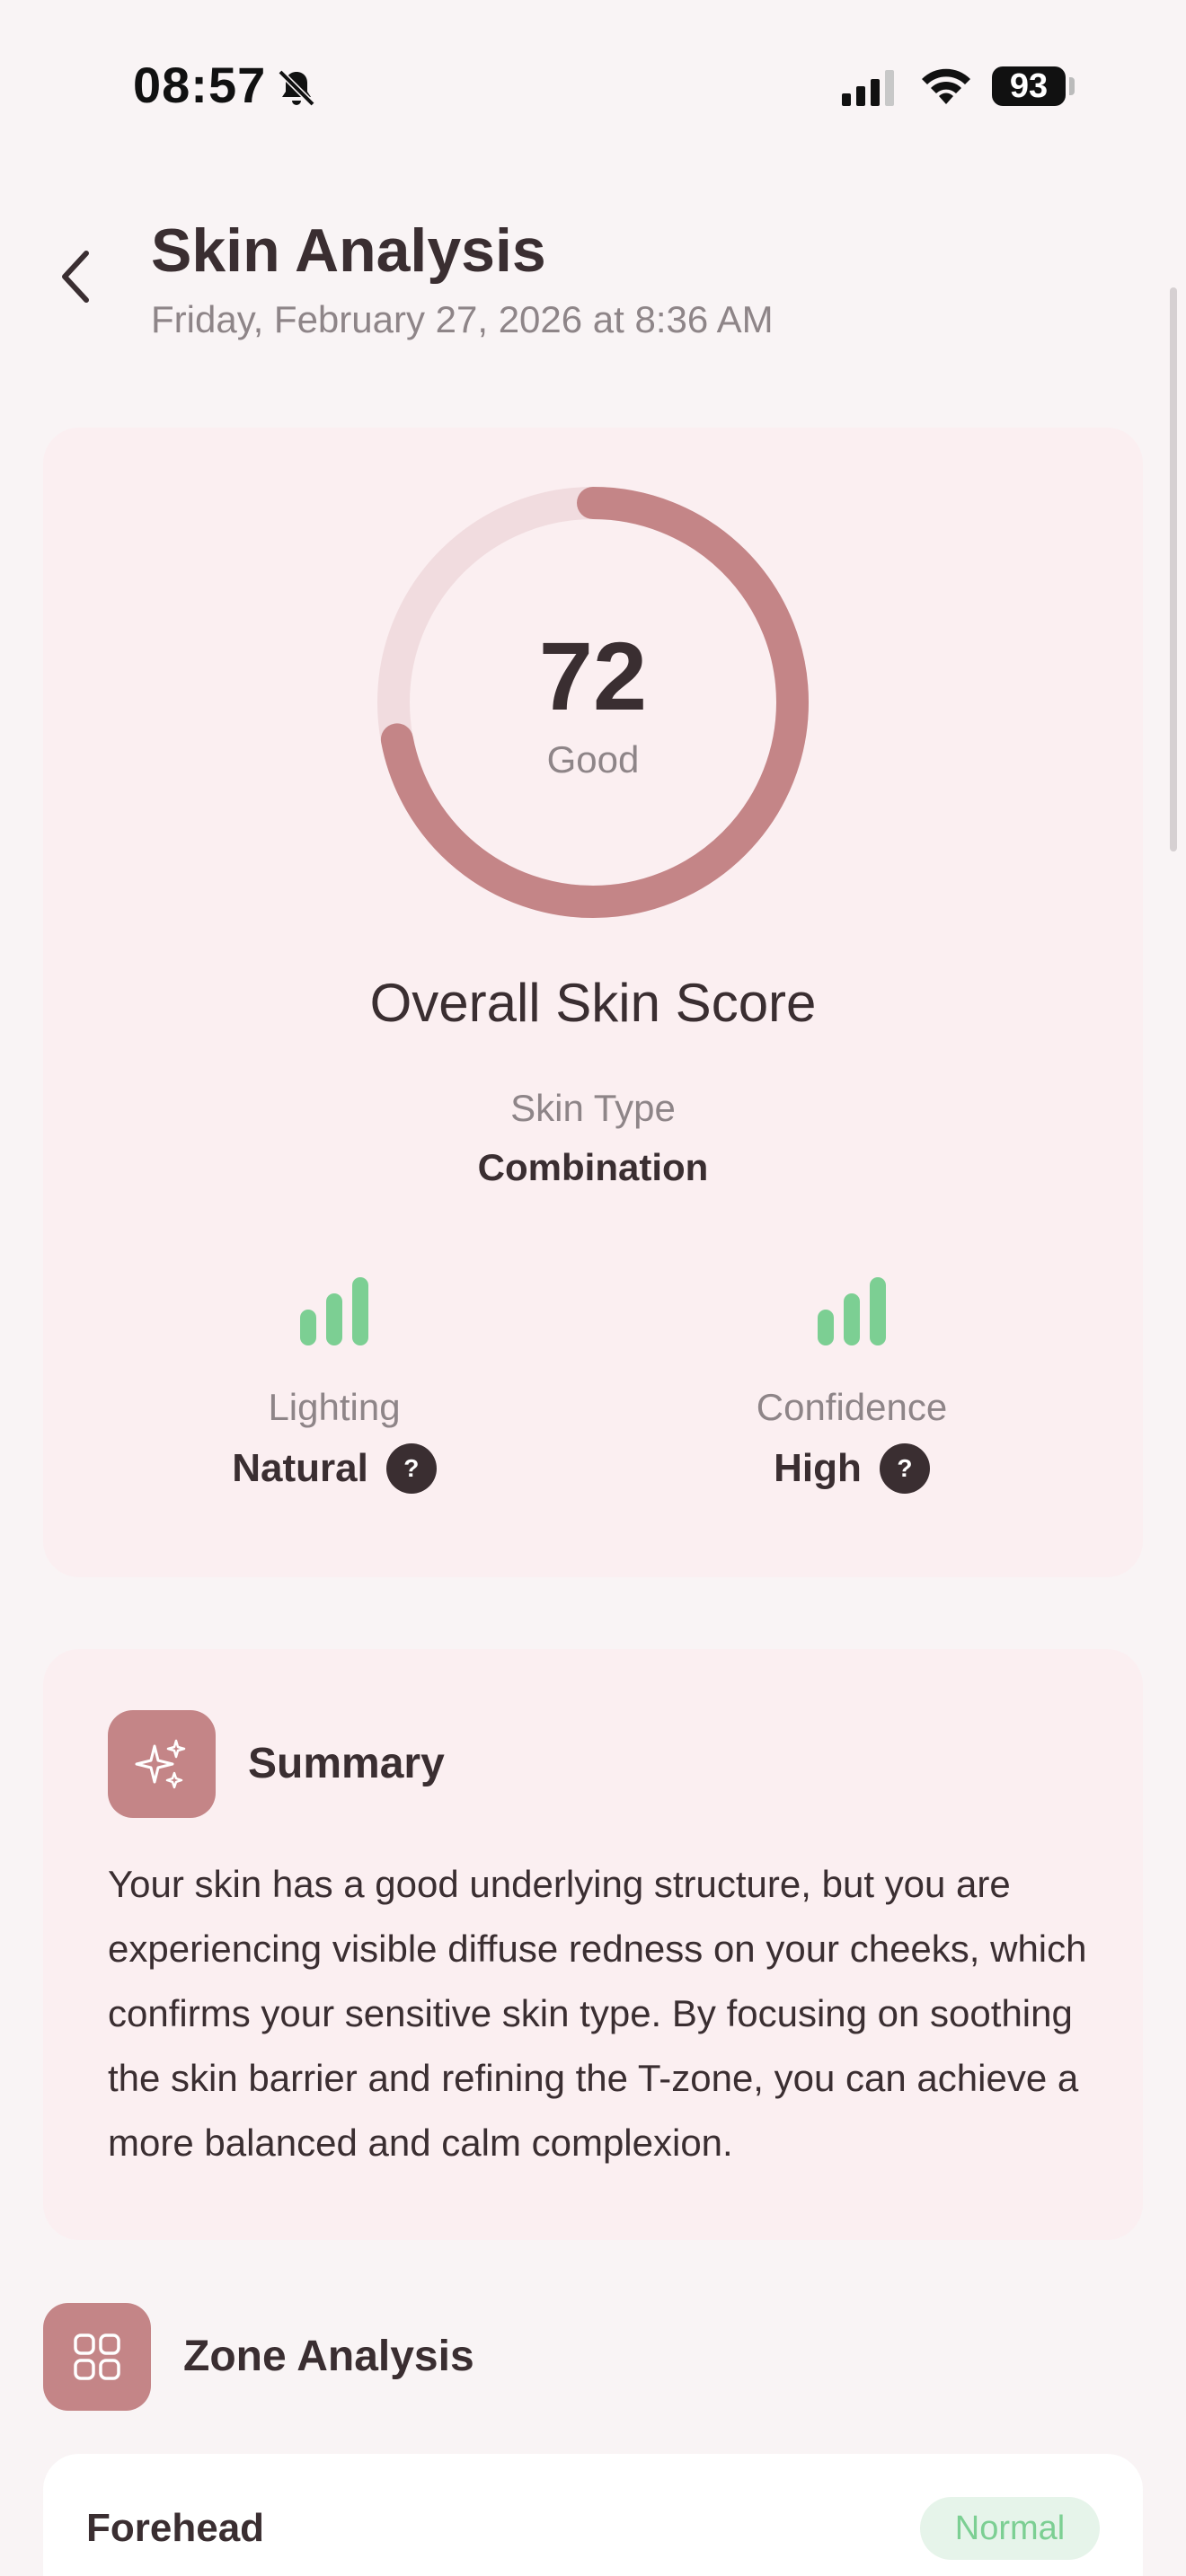 The height and width of the screenshot is (2576, 1186). Describe the element at coordinates (593, 759) in the screenshot. I see `score-grade: Good` at that location.